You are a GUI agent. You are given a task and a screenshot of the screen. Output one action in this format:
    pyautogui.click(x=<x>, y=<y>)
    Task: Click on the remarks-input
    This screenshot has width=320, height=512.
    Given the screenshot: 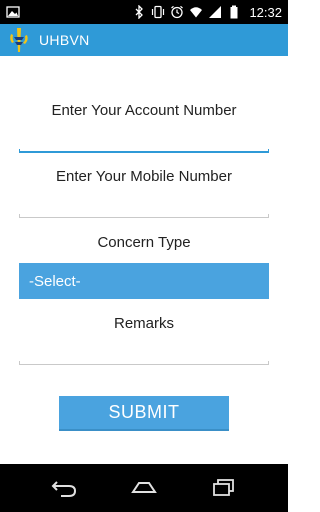 What is the action you would take?
    pyautogui.click(x=144, y=354)
    